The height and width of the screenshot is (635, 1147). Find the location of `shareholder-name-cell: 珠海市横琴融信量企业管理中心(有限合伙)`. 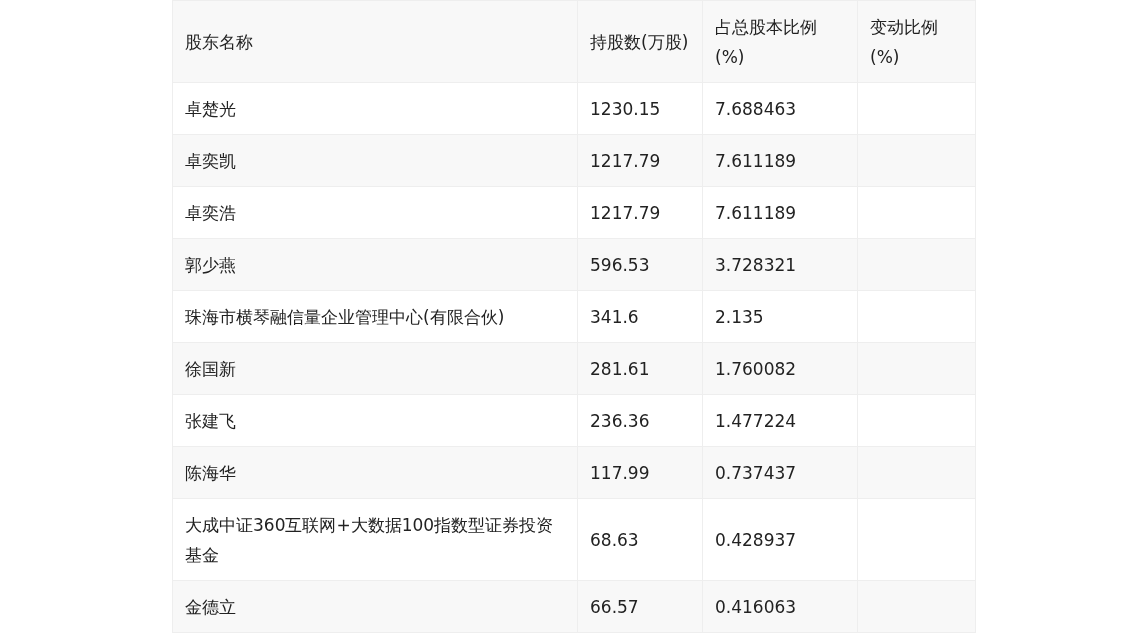

shareholder-name-cell: 珠海市横琴融信量企业管理中心(有限合伙) is located at coordinates (375, 316).